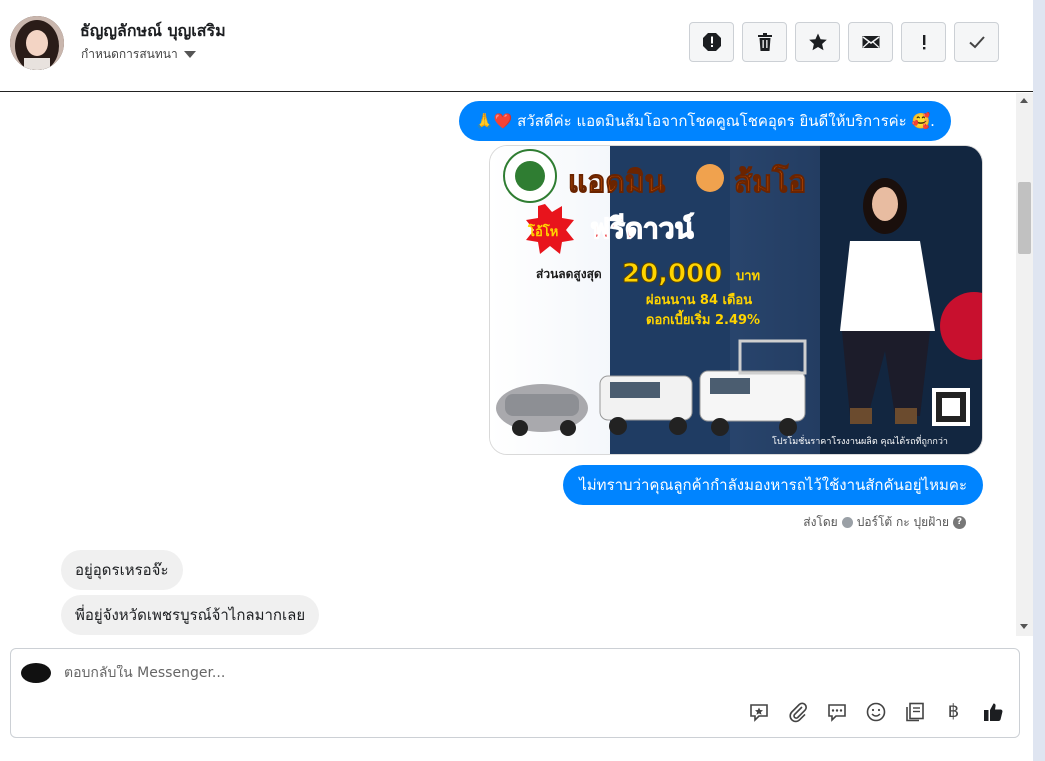 Image resolution: width=1045 pixels, height=761 pixels. What do you see at coordinates (642, 228) in the screenshot?
I see `promo-free-down: ฟรีดาวน์` at bounding box center [642, 228].